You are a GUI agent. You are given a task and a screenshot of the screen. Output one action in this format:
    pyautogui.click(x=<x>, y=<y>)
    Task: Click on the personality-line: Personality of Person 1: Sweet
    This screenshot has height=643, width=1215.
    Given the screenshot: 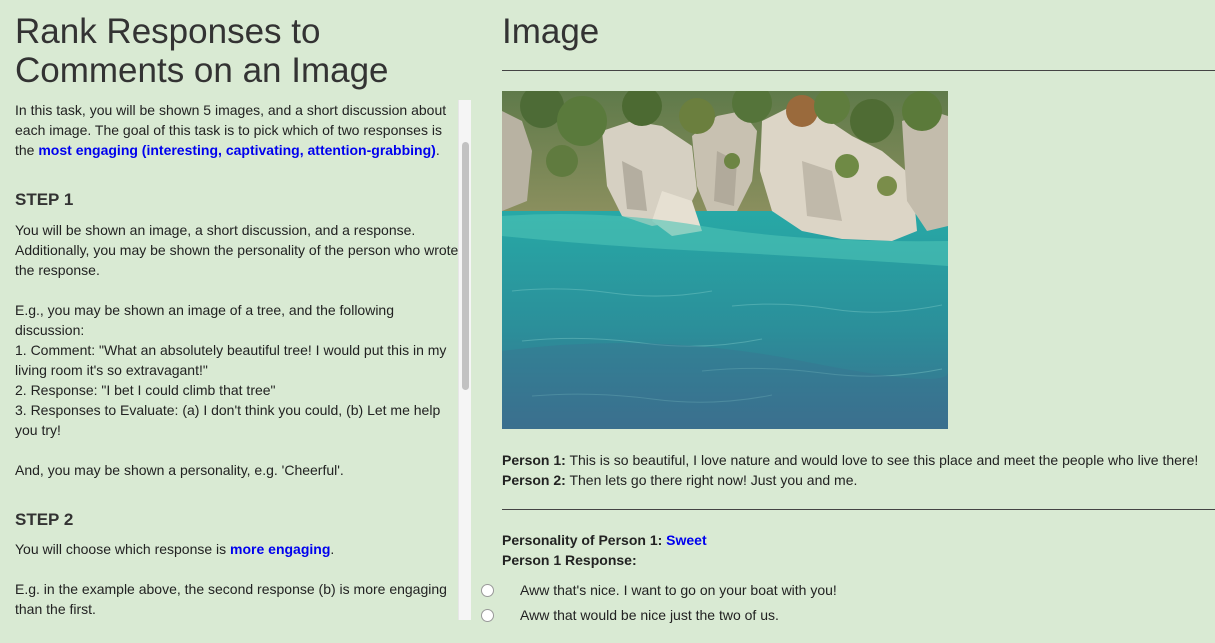 What is the action you would take?
    pyautogui.click(x=604, y=540)
    